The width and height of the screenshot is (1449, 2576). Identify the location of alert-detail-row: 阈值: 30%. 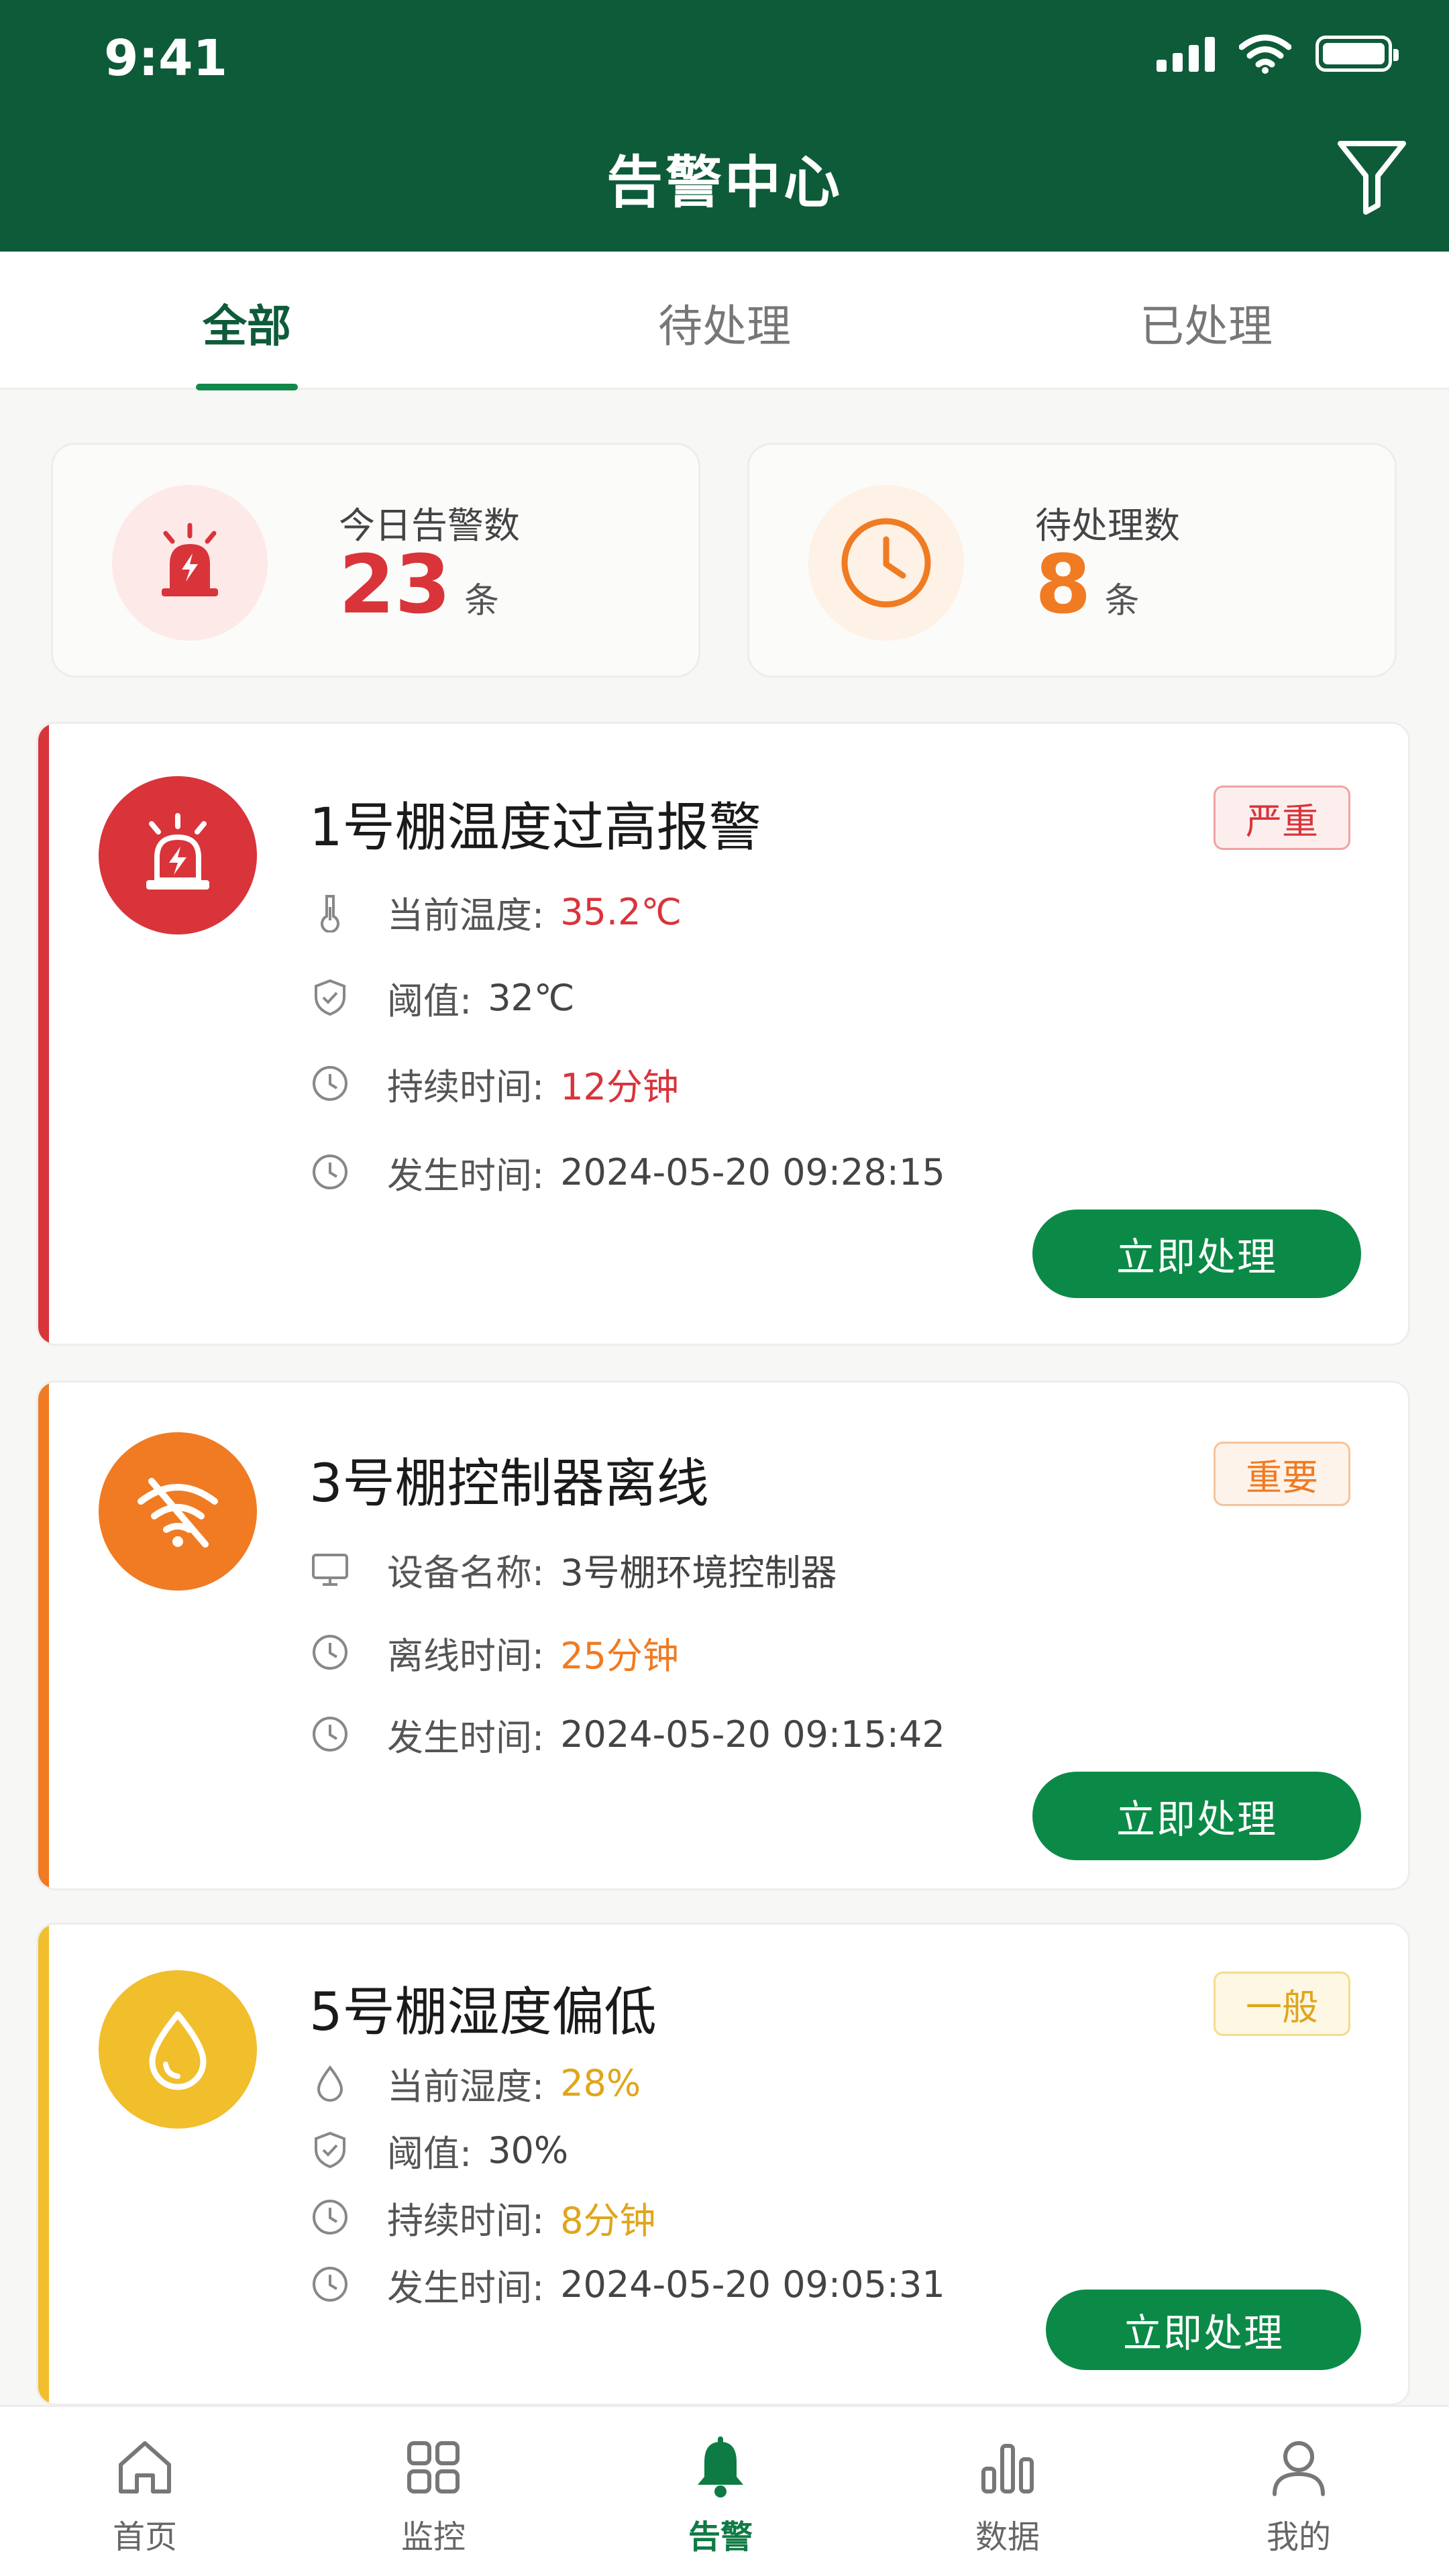
(438, 2150).